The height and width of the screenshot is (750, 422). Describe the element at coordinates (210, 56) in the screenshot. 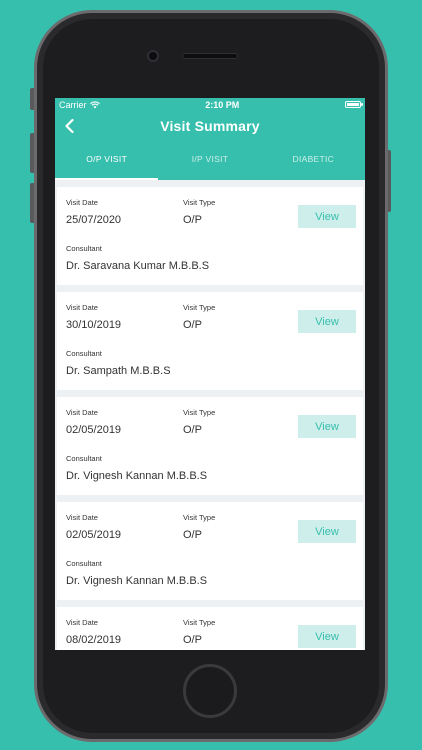

I see `earpiece-speaker` at that location.